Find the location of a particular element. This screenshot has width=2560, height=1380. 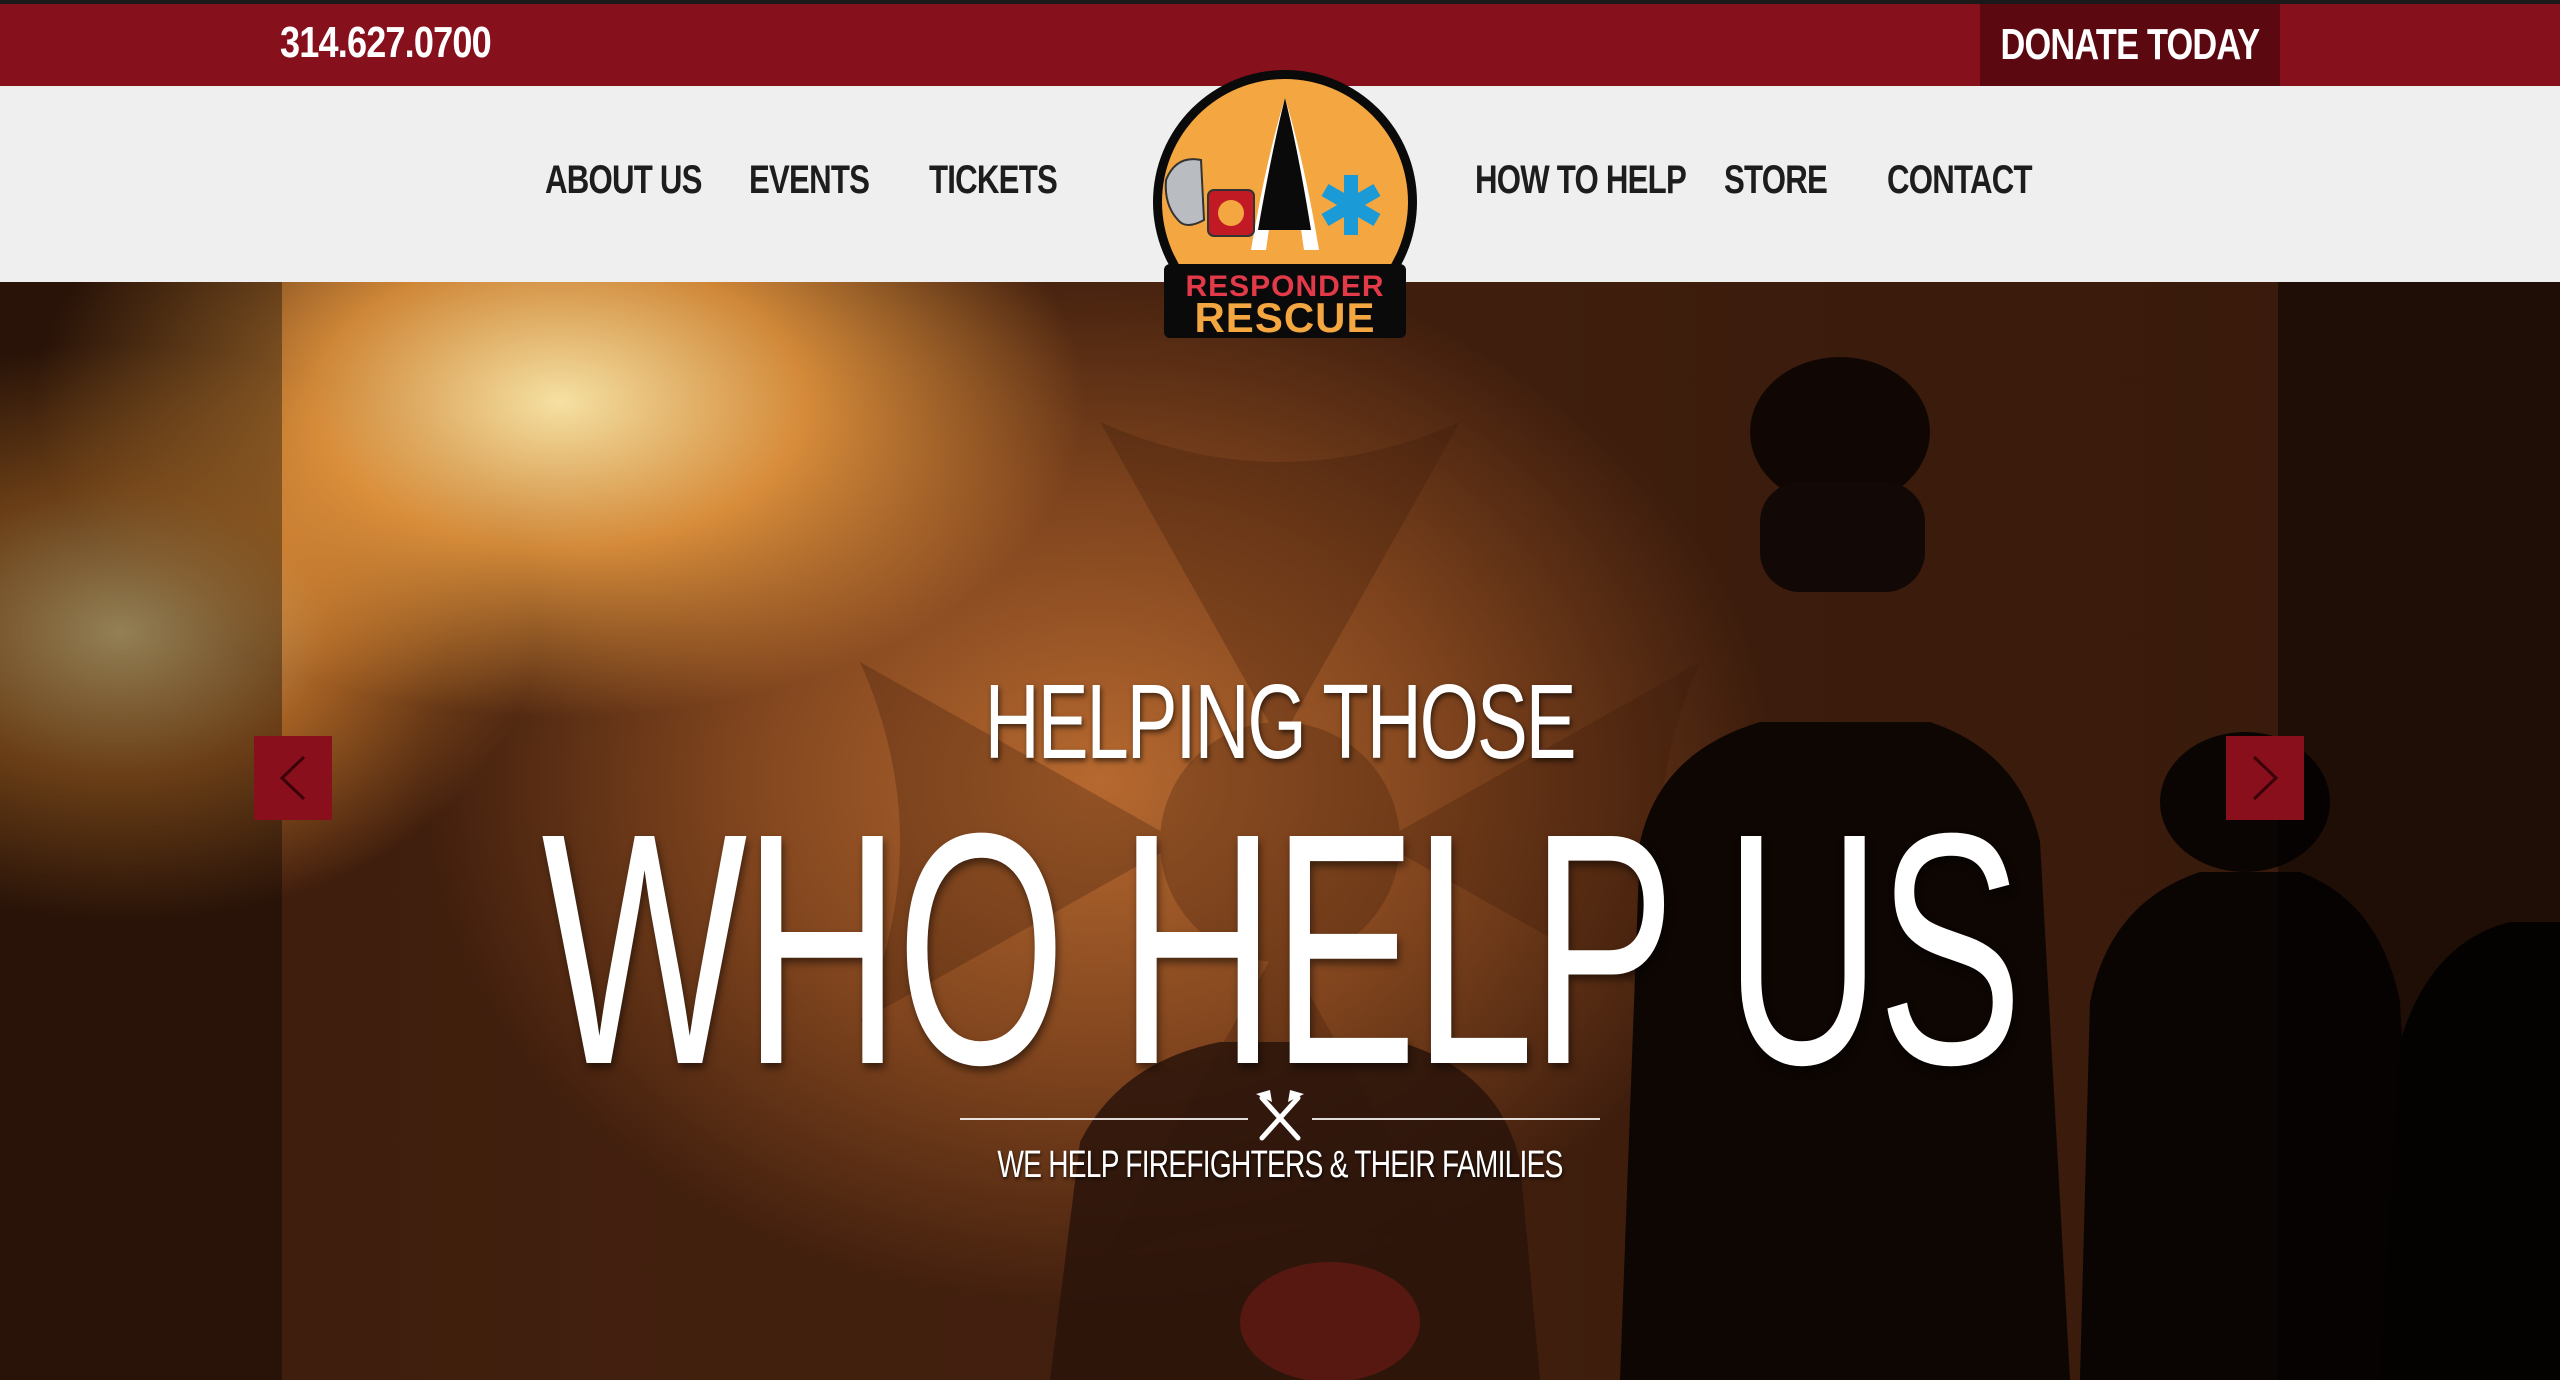

hero-tagline: WE HELP FIREFIGHTERS & THEIR FAMILIES is located at coordinates (1280, 1165).